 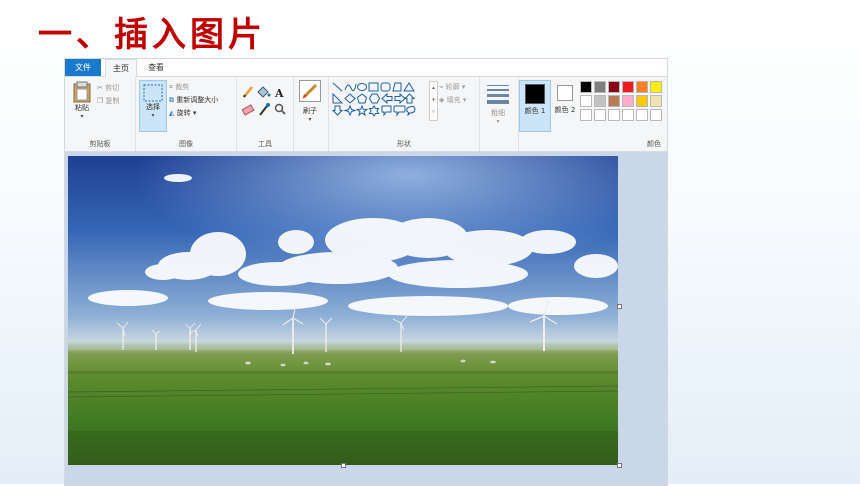 I want to click on resize-handle-bottom, so click(x=343, y=465).